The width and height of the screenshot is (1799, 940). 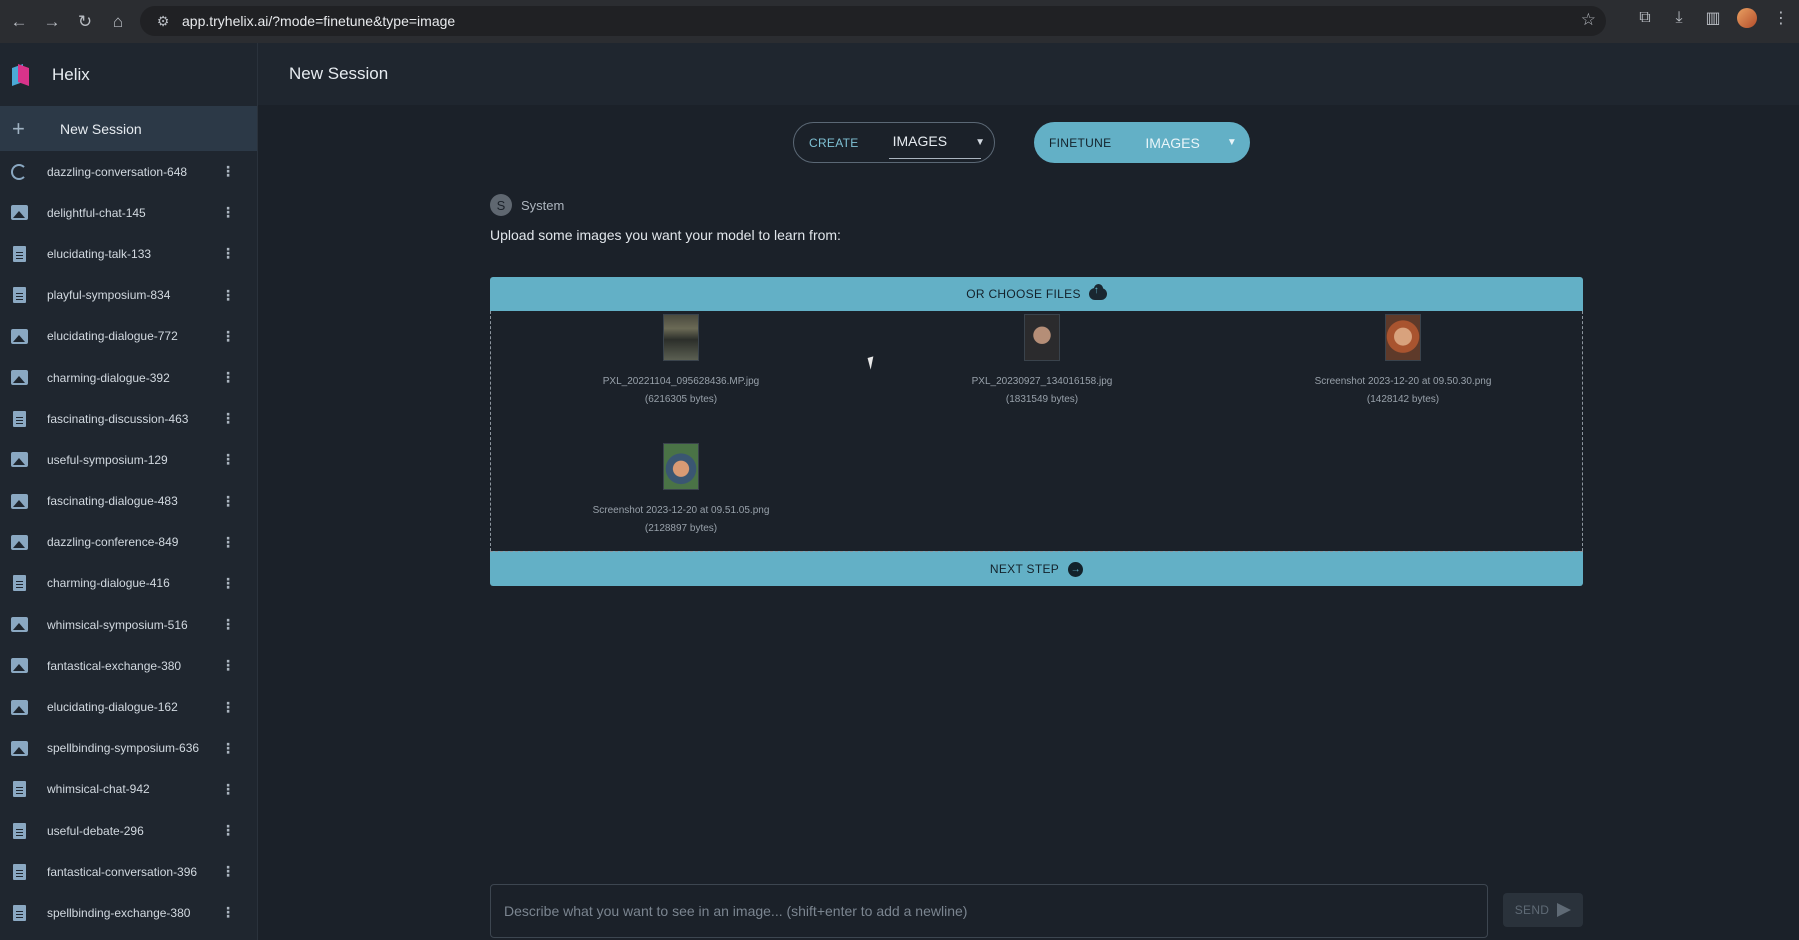 I want to click on brand: Helix, so click(x=128, y=74).